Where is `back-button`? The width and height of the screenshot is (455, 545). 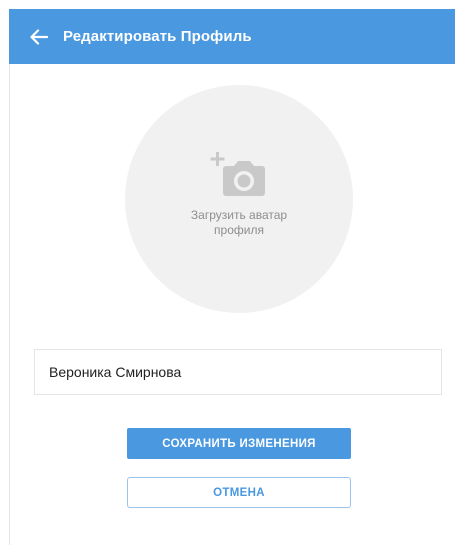
back-button is located at coordinates (39, 37).